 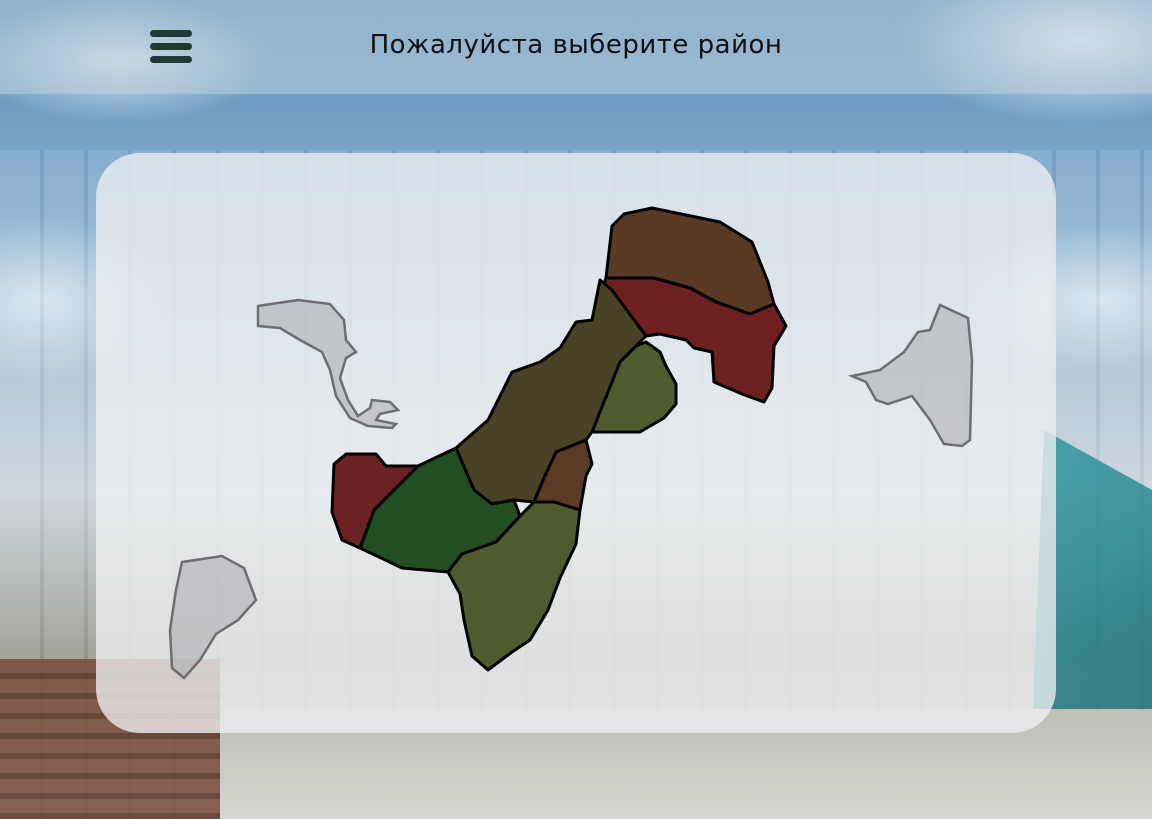 What do you see at coordinates (328, 364) in the screenshot?
I see `inactive-region-left` at bounding box center [328, 364].